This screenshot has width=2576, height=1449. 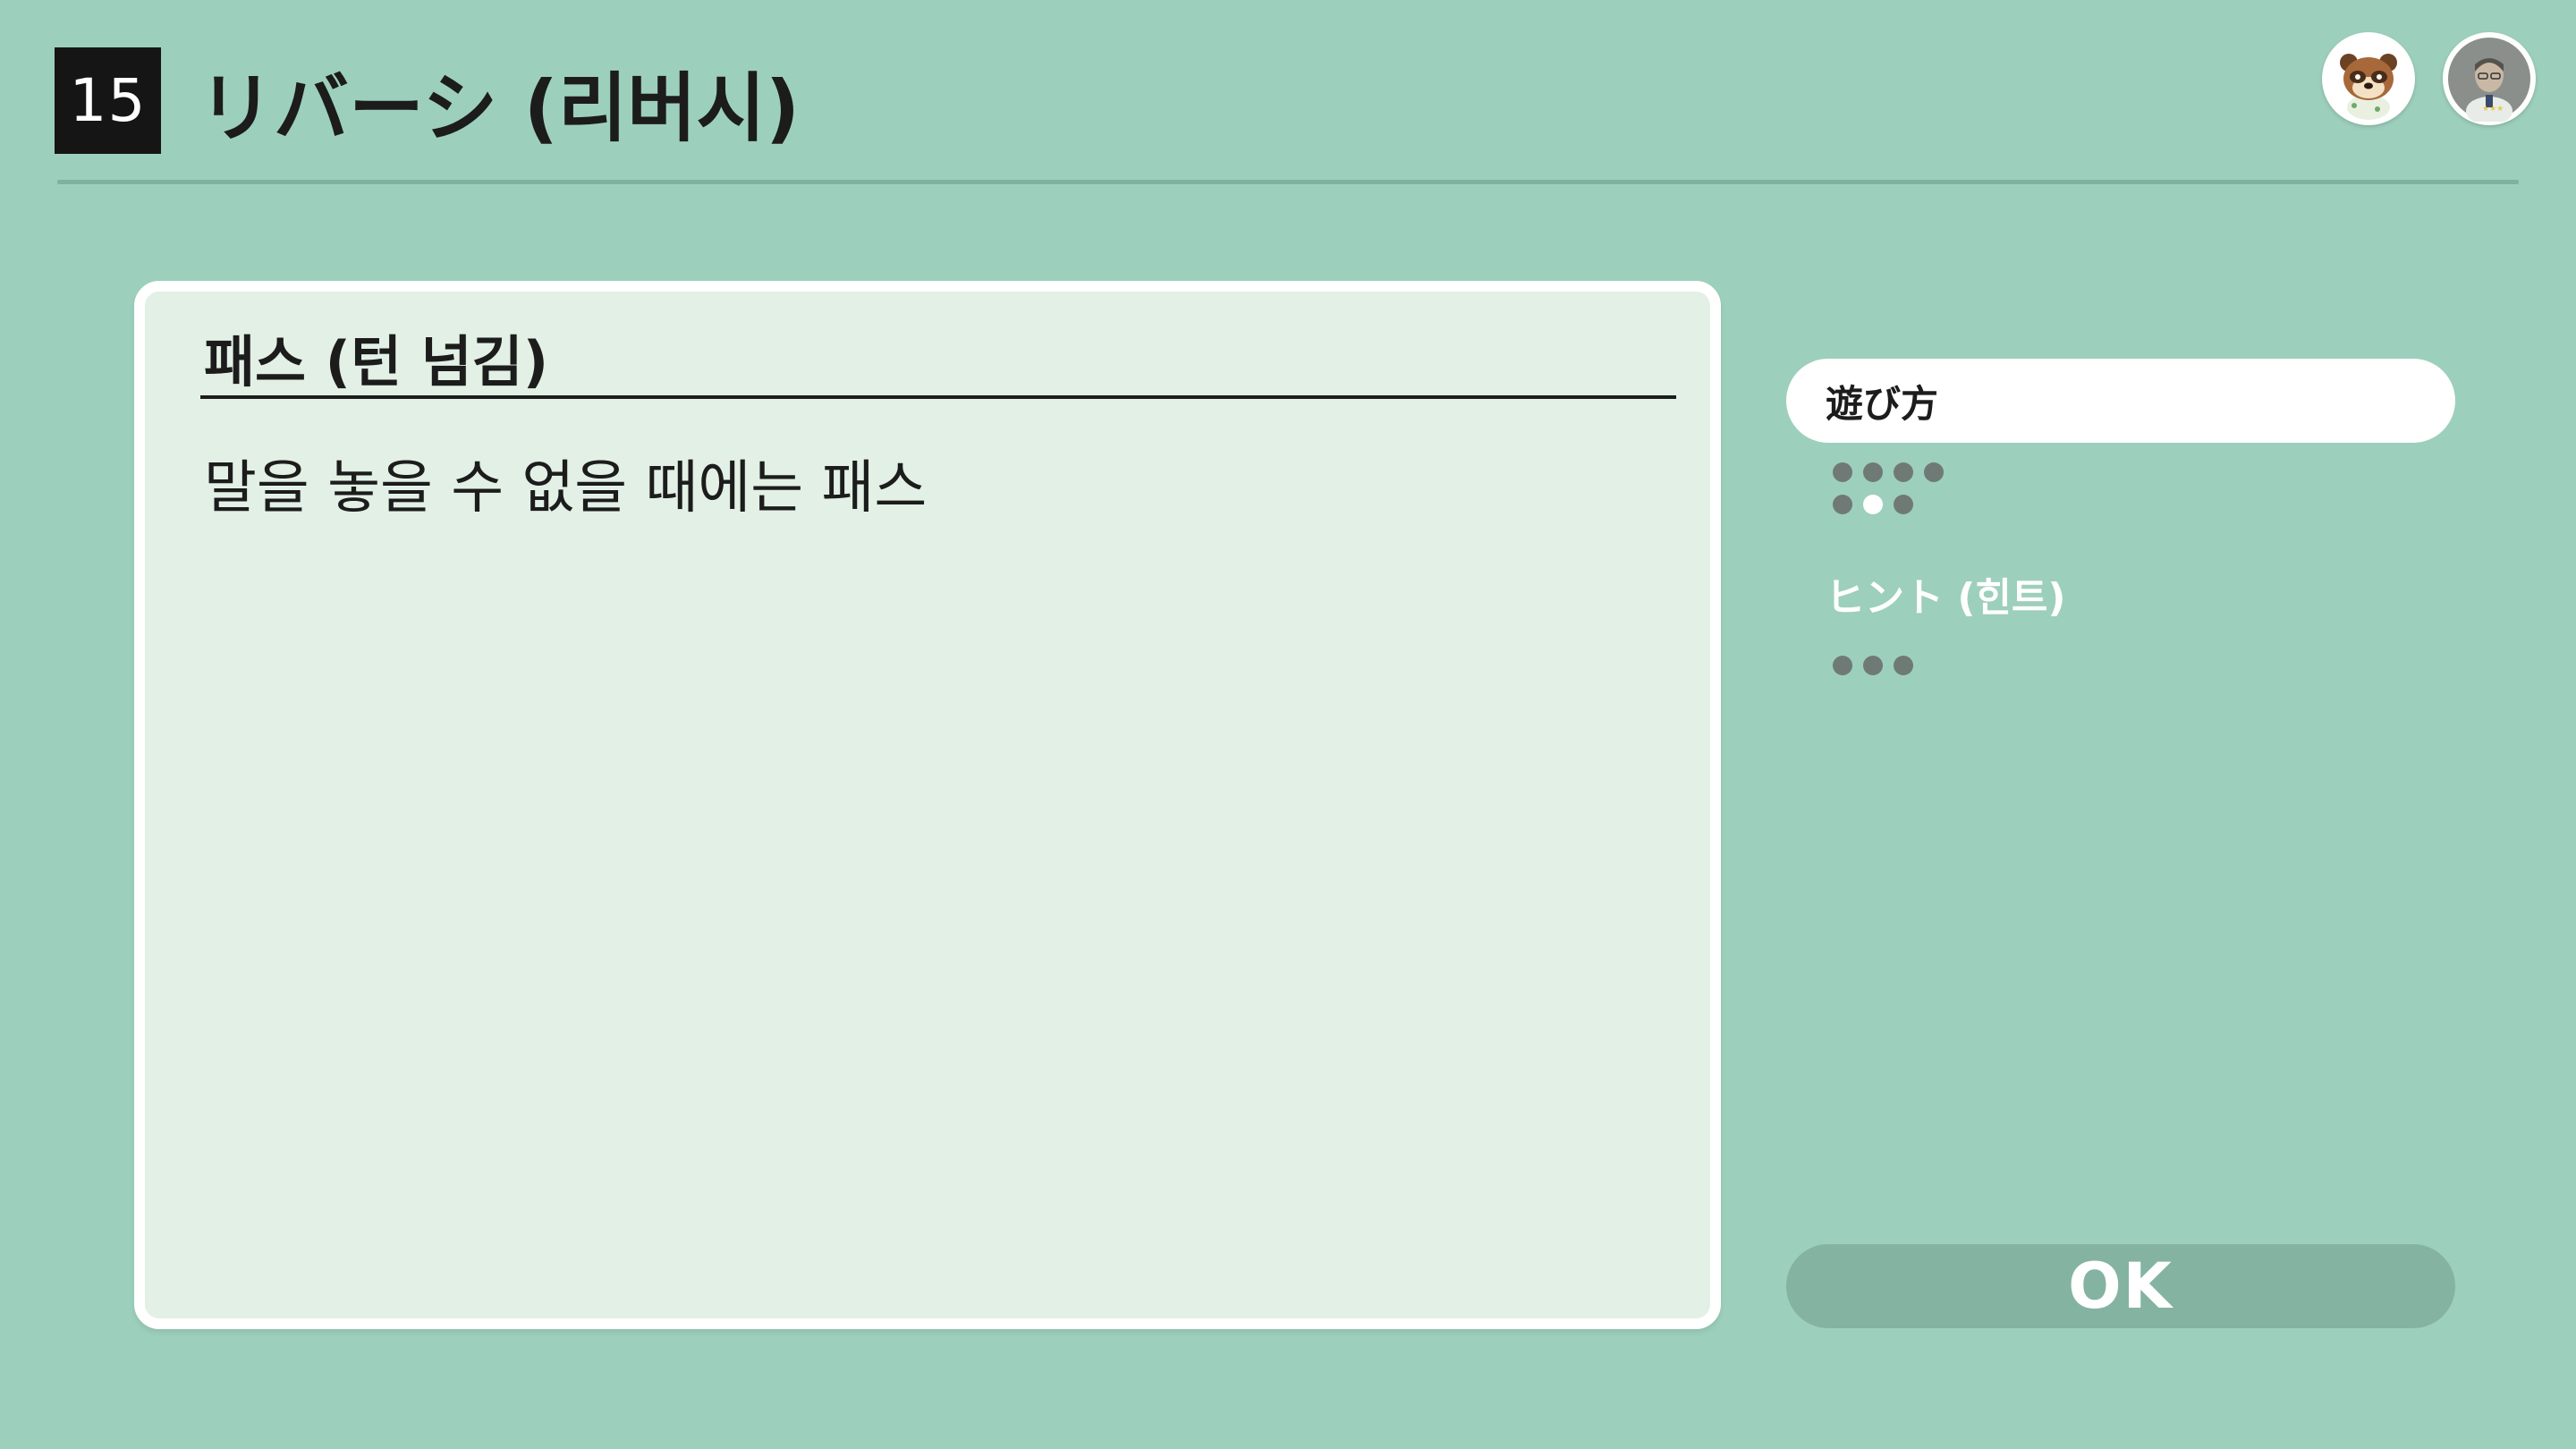 What do you see at coordinates (108, 100) in the screenshot?
I see `section-number-badge: 15` at bounding box center [108, 100].